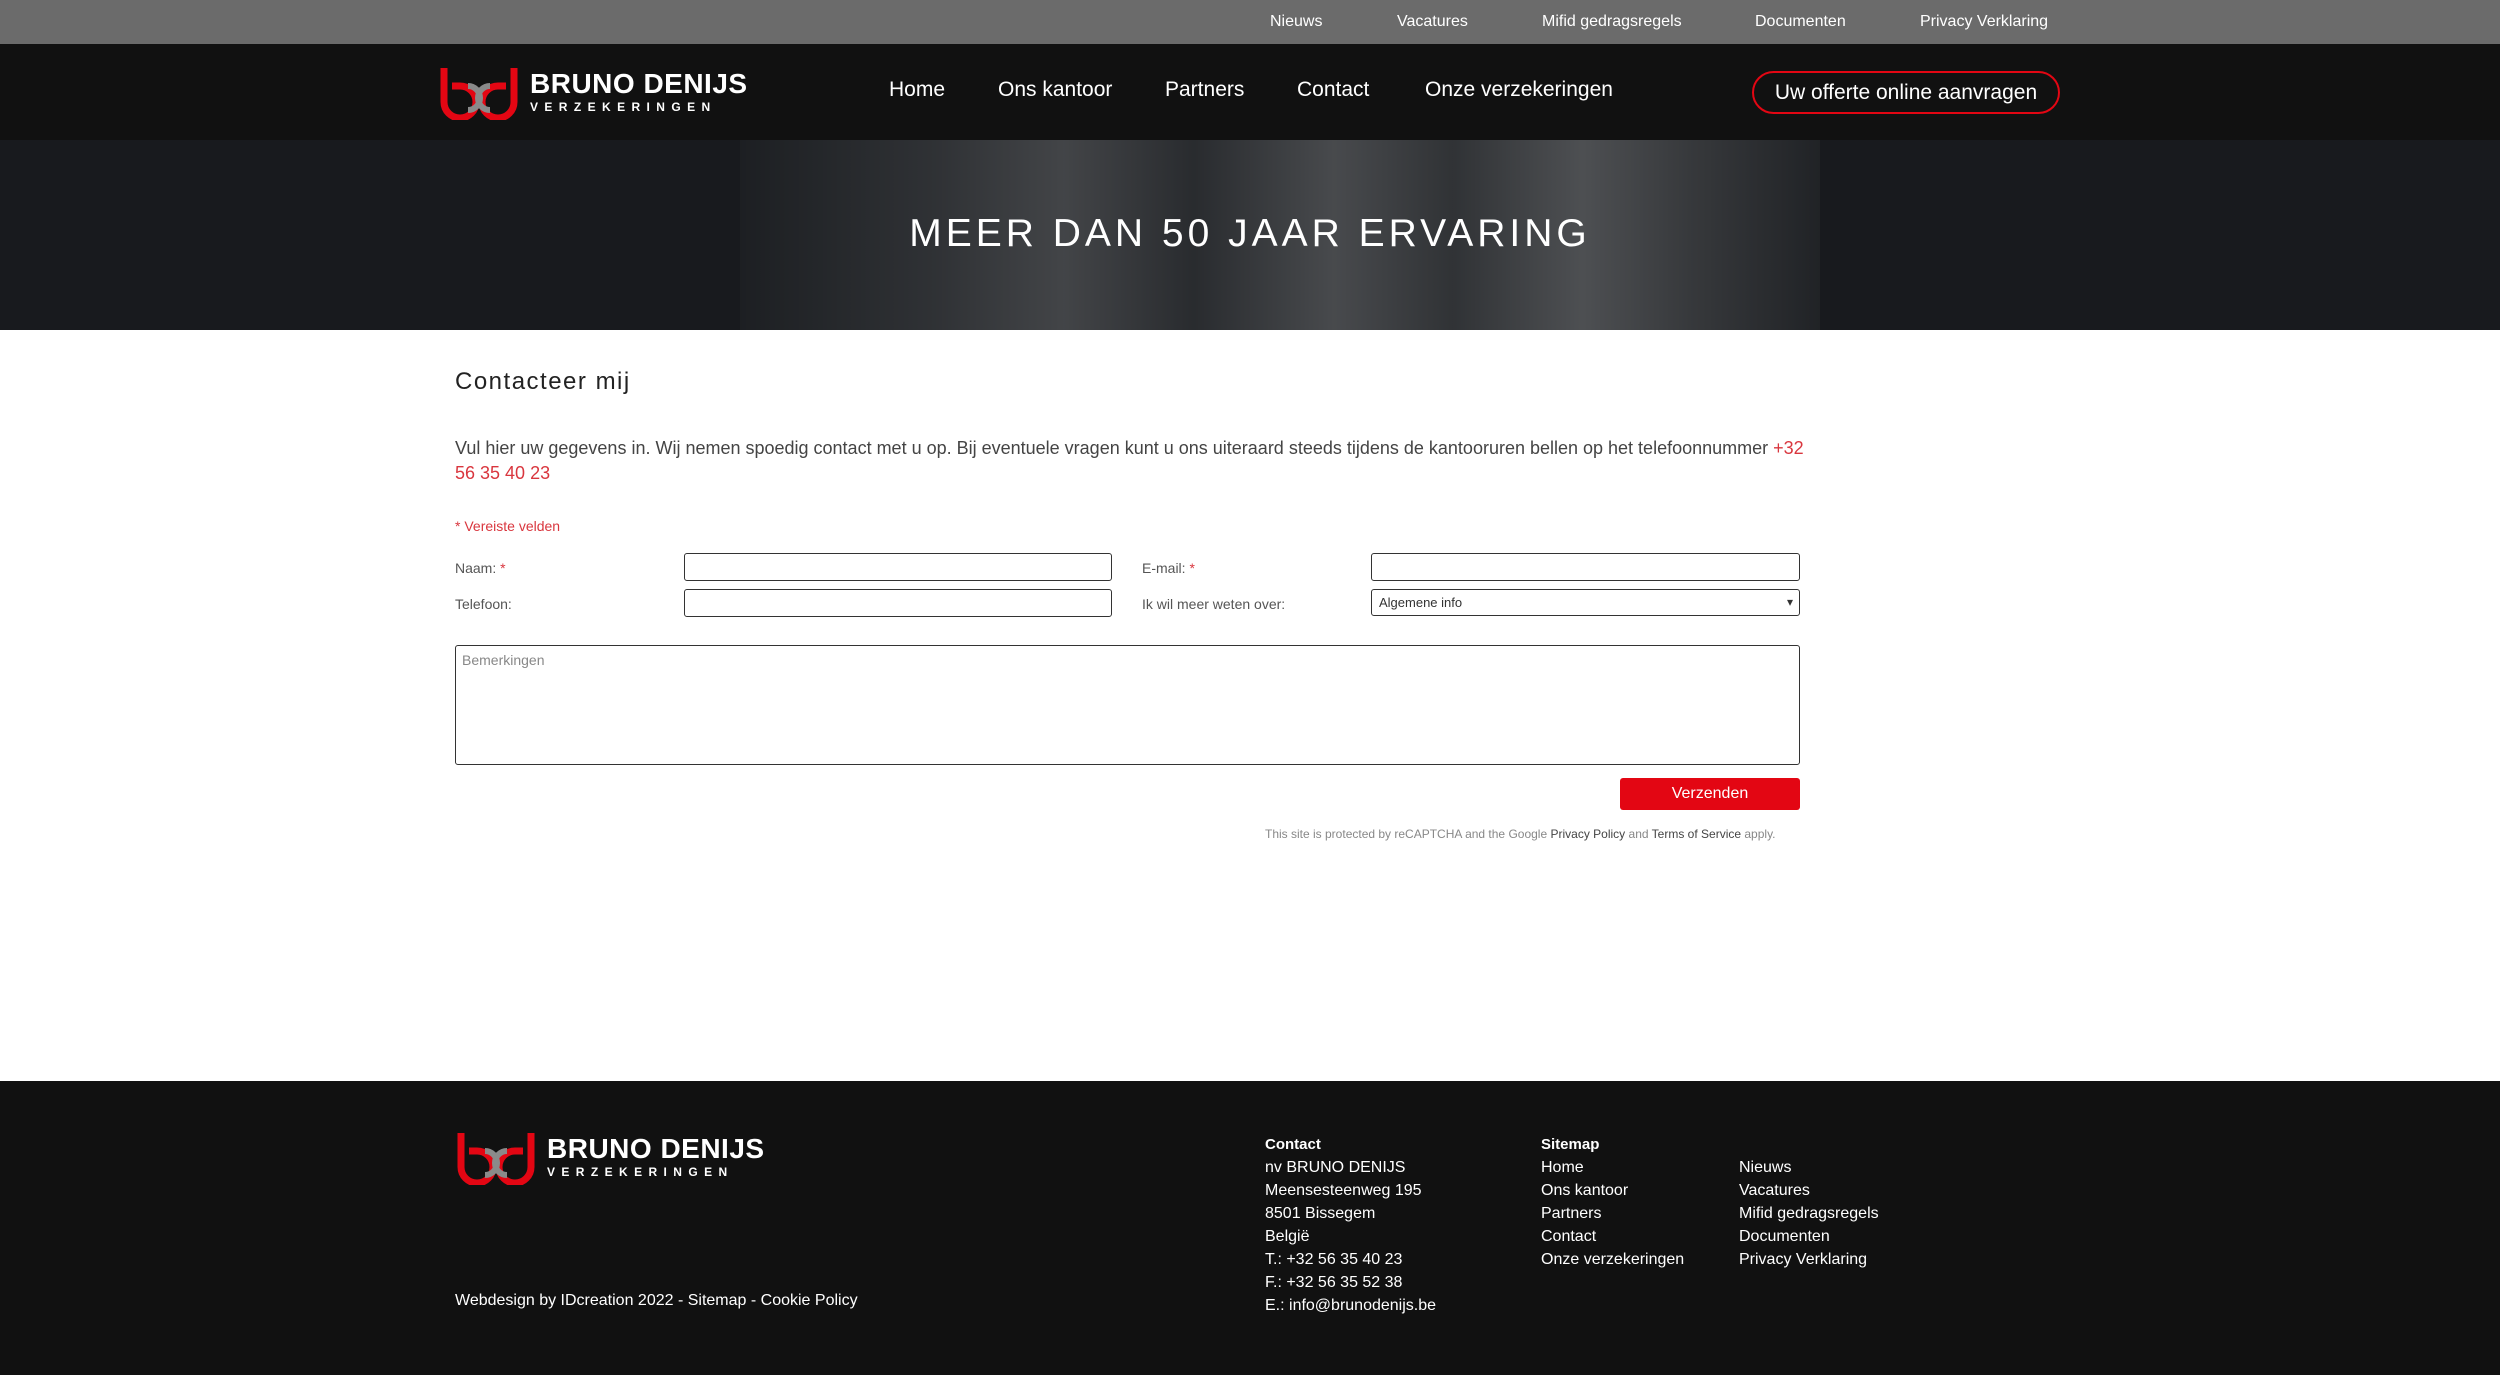 The width and height of the screenshot is (2500, 1375). I want to click on footer-link-partners: Partners, so click(1612, 1213).